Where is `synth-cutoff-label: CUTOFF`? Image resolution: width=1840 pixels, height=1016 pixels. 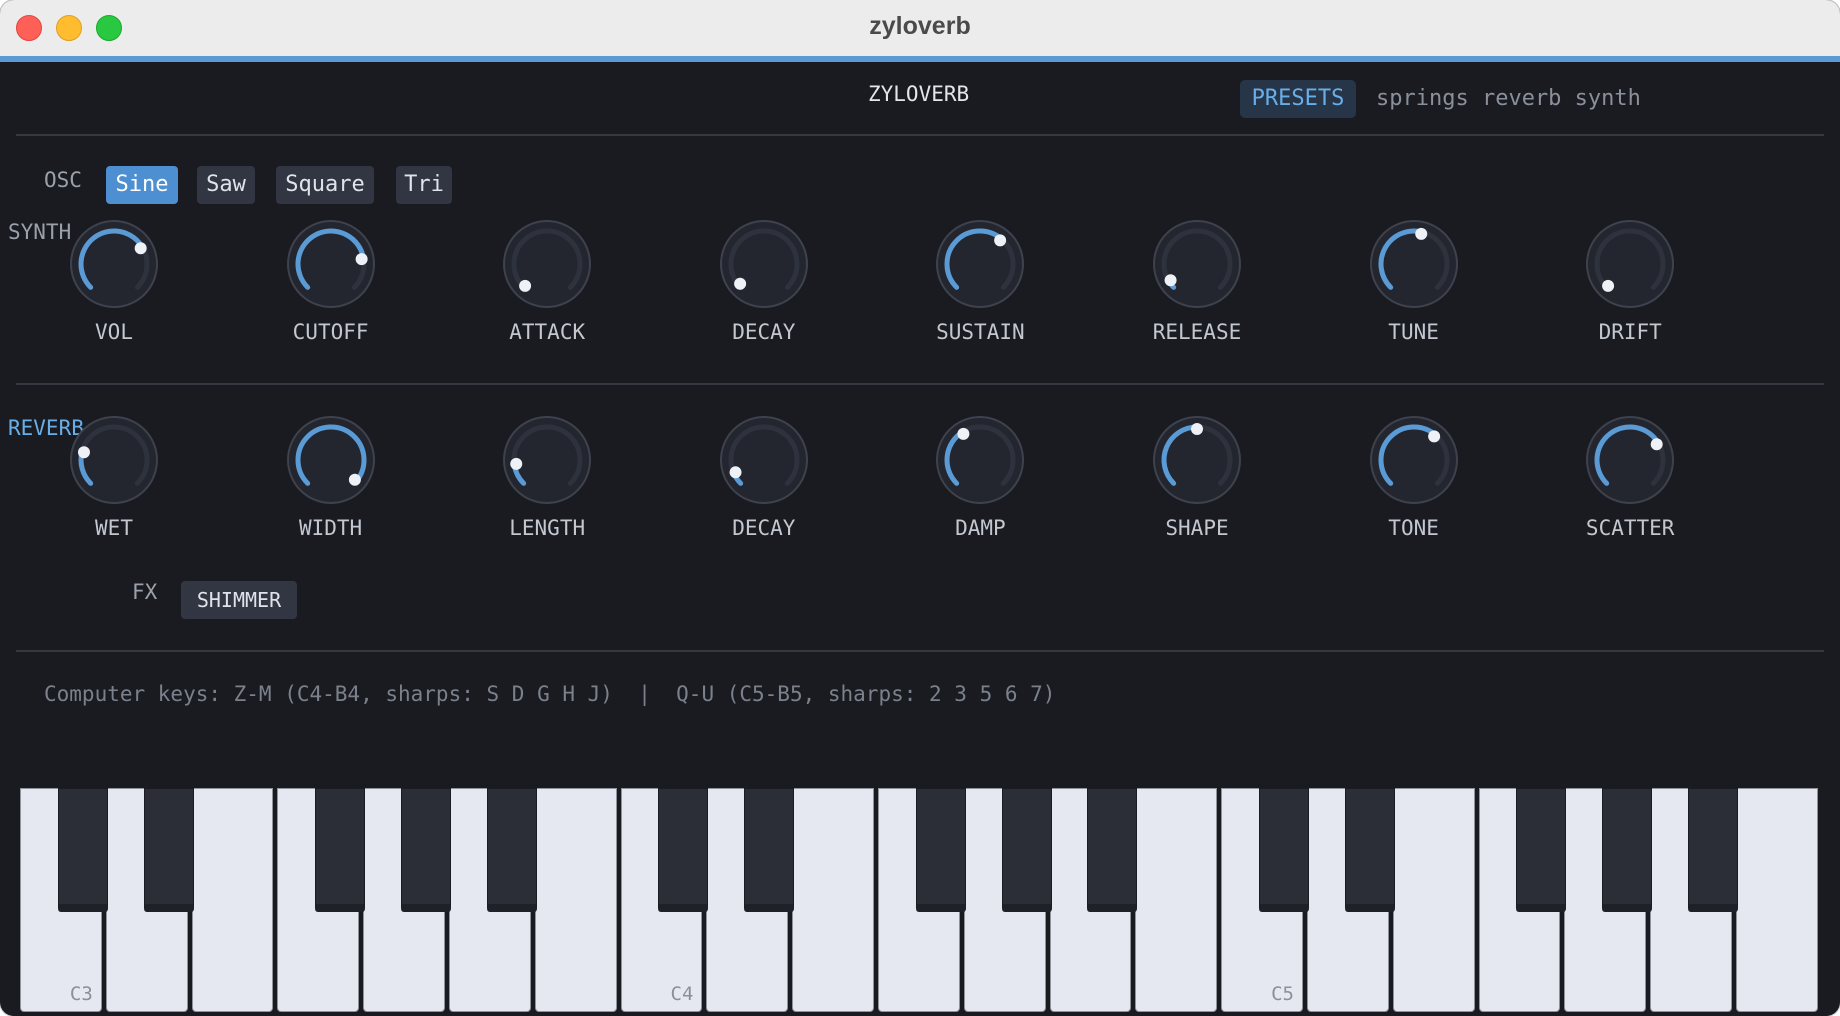
synth-cutoff-label: CUTOFF is located at coordinates (330, 332).